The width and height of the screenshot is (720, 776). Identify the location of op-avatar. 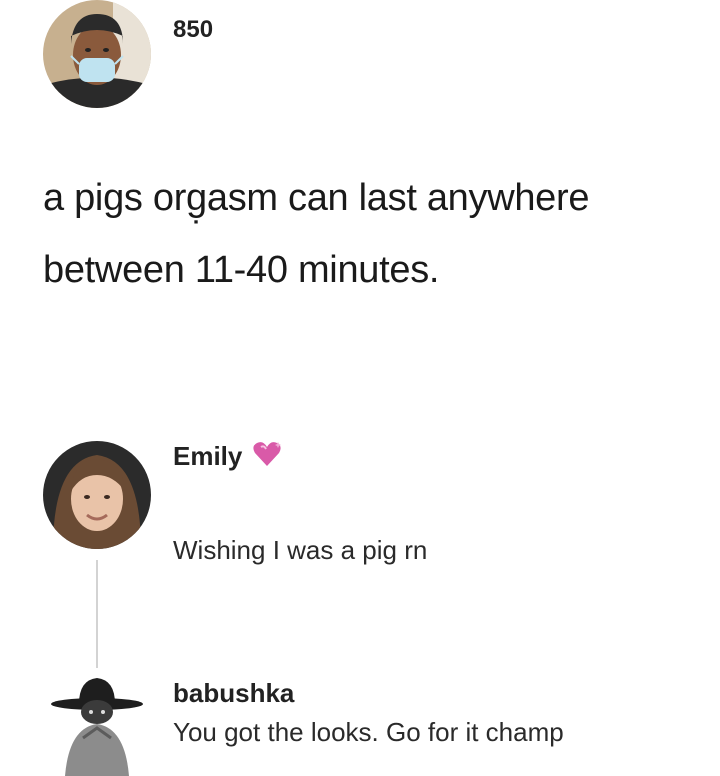
(97, 54).